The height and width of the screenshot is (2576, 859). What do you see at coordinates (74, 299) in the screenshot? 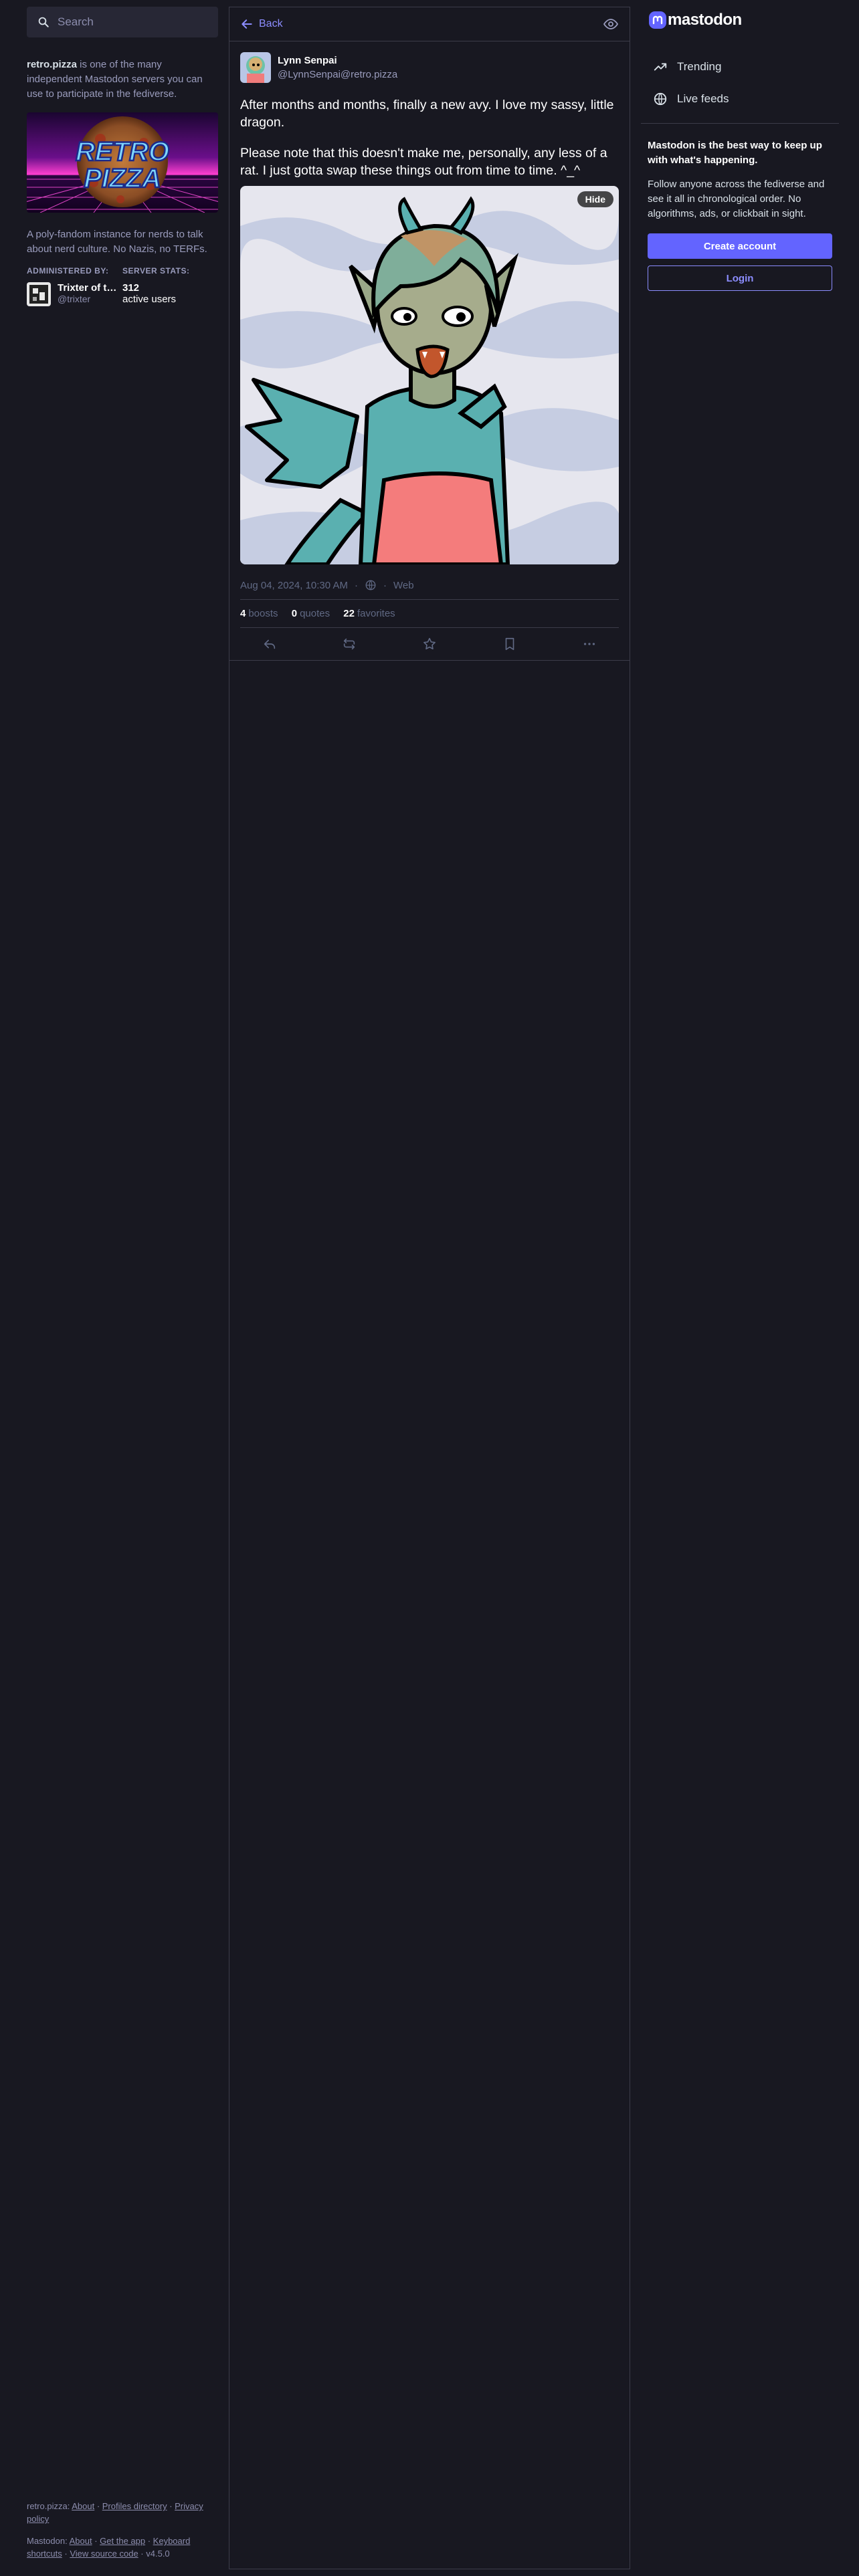
I see `admin-handle: @trixter` at bounding box center [74, 299].